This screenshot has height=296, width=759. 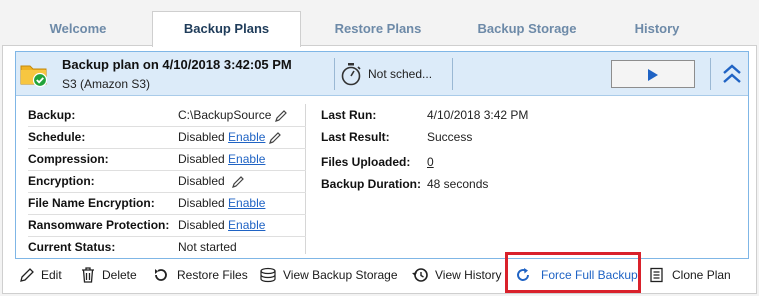 I want to click on delete-button: Delete, so click(x=112, y=275).